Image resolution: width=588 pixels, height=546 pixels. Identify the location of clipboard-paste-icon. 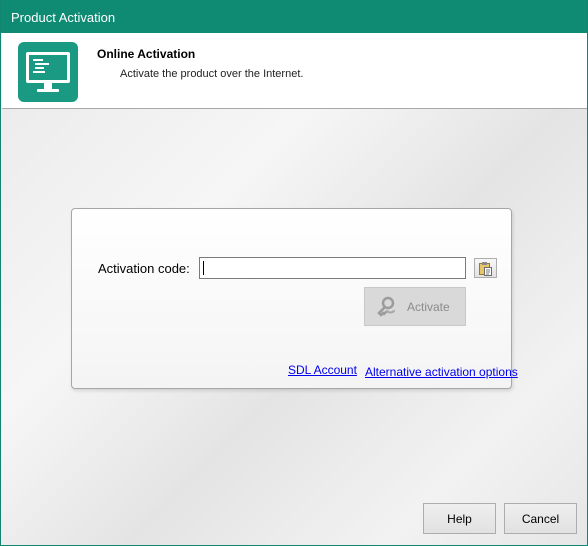
(485, 268).